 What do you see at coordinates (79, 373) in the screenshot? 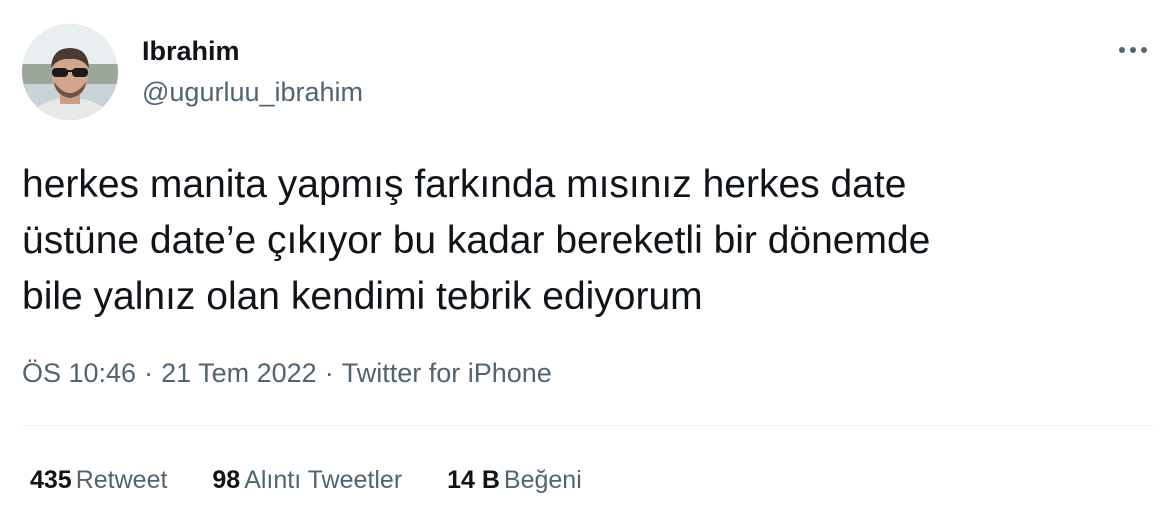
I see `tweet-time: ÖS 10:46` at bounding box center [79, 373].